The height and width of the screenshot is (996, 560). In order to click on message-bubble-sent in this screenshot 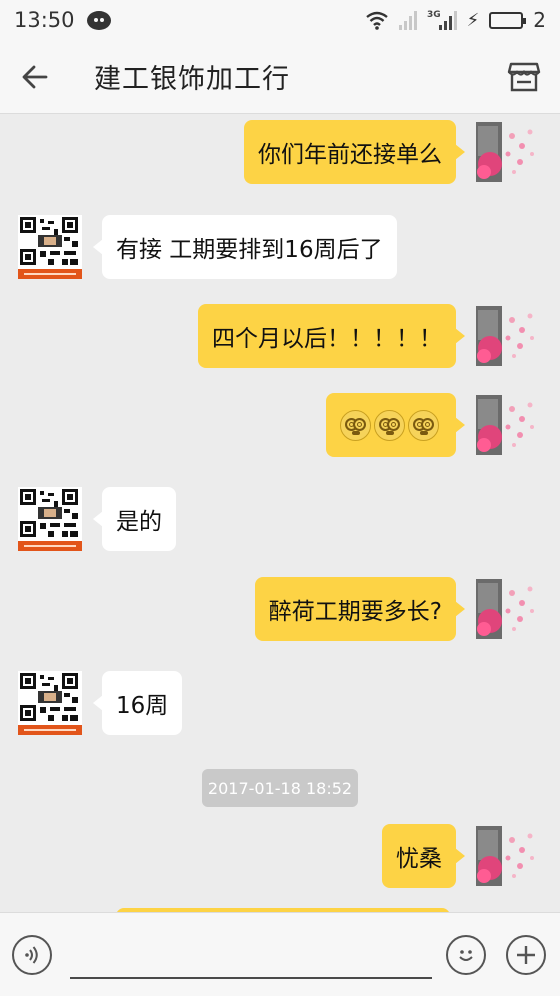, I will do `click(395, 425)`.